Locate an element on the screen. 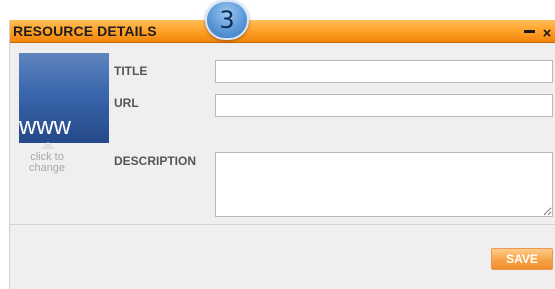 This screenshot has width=555, height=289. description-textarea is located at coordinates (384, 184).